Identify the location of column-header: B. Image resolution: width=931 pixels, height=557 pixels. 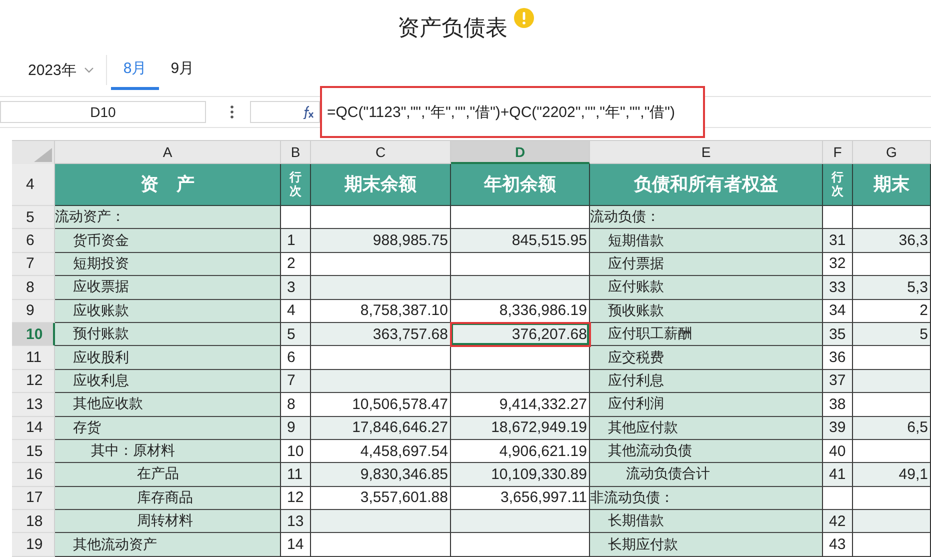
(296, 152).